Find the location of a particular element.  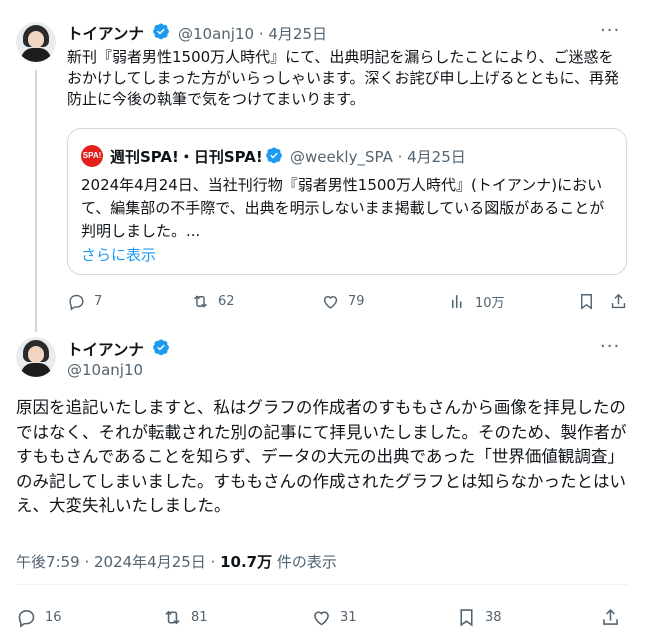

like-button: 79 is located at coordinates (343, 301).